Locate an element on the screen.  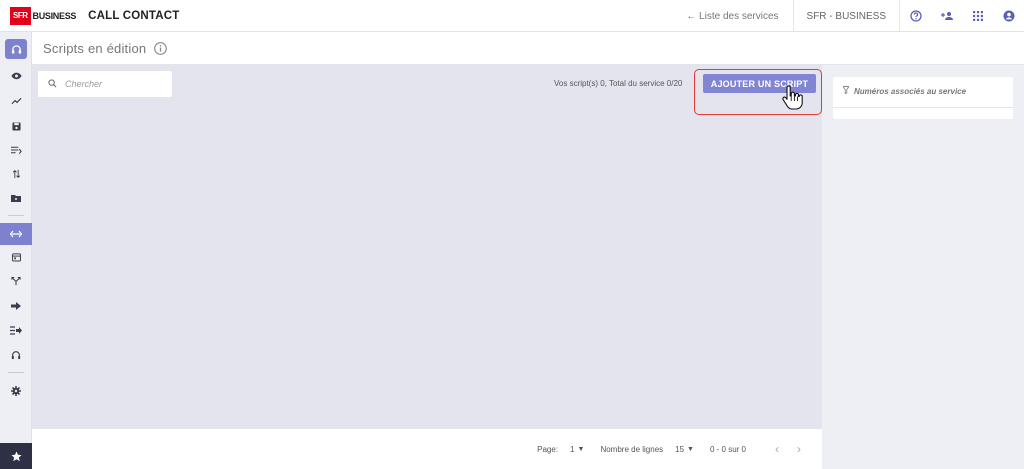
filter-icon is located at coordinates (848, 91).